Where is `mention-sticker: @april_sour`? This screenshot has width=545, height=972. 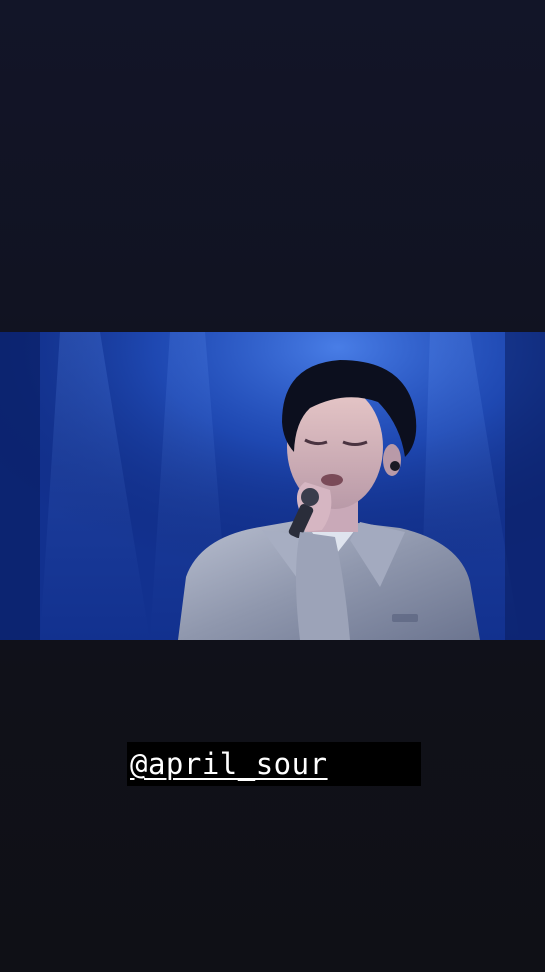 mention-sticker: @april_sour is located at coordinates (274, 764).